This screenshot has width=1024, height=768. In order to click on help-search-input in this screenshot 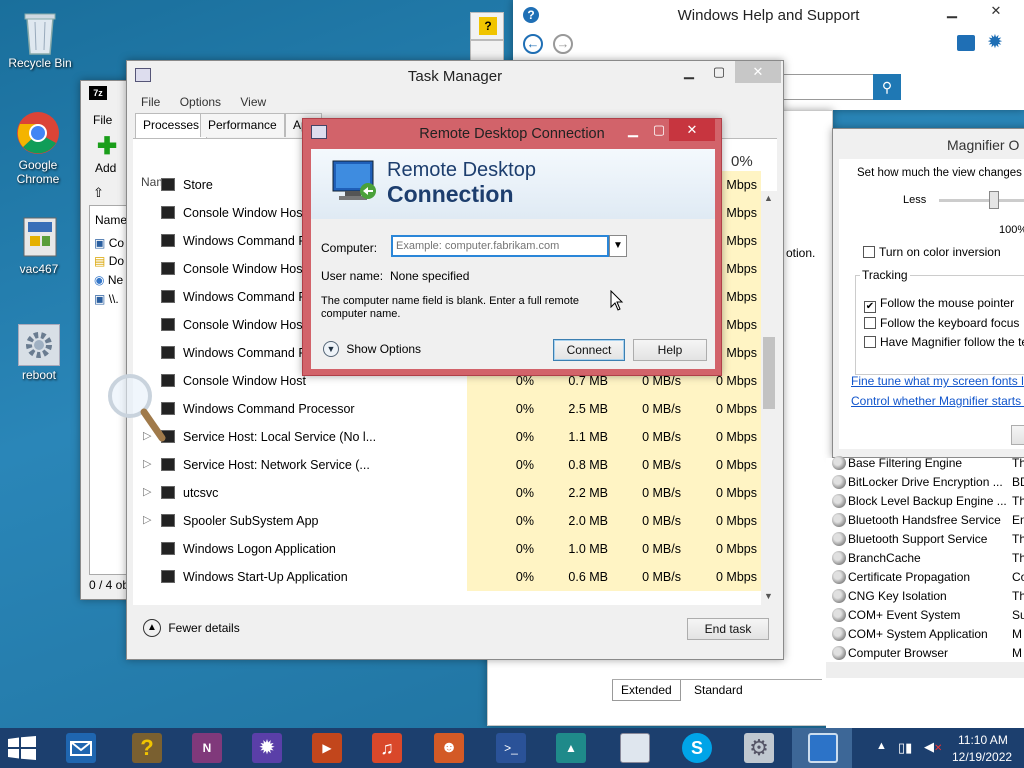, I will do `click(828, 87)`.